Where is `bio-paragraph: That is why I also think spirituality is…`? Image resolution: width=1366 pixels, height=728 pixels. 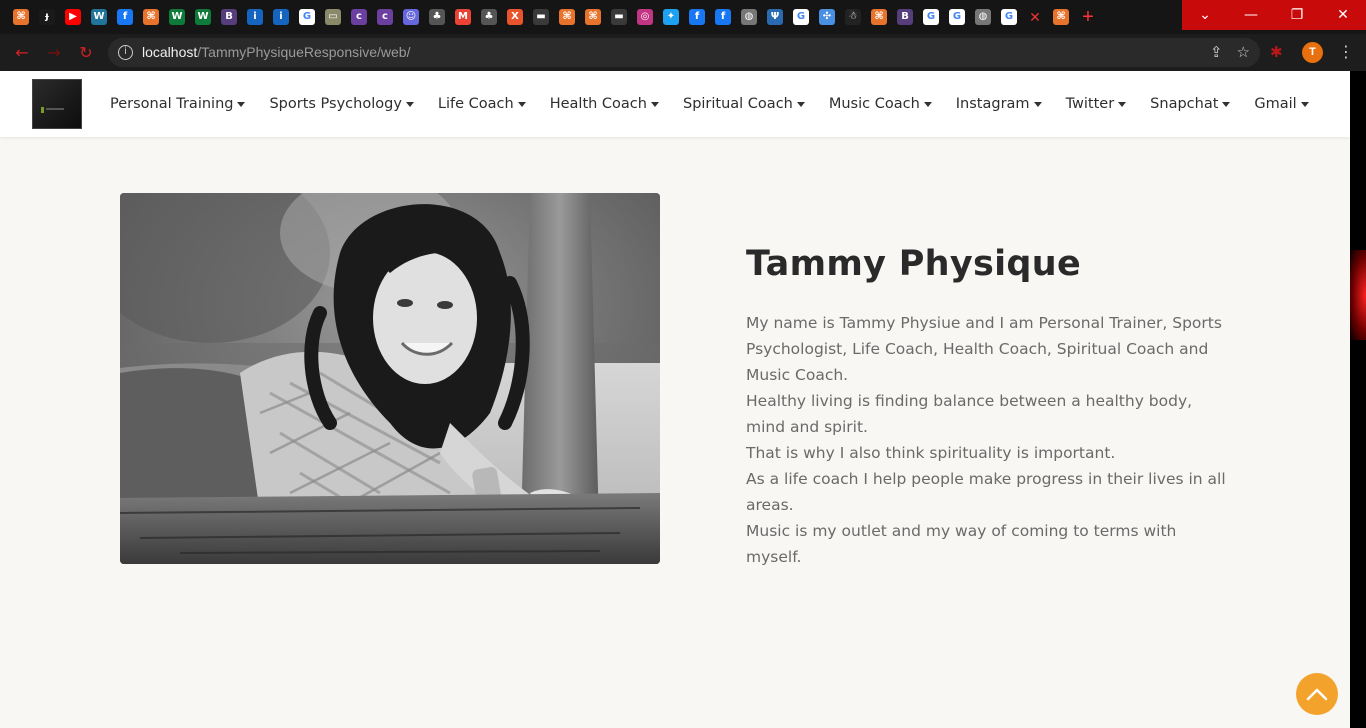 bio-paragraph: That is why I also think spirituality is… is located at coordinates (931, 453).